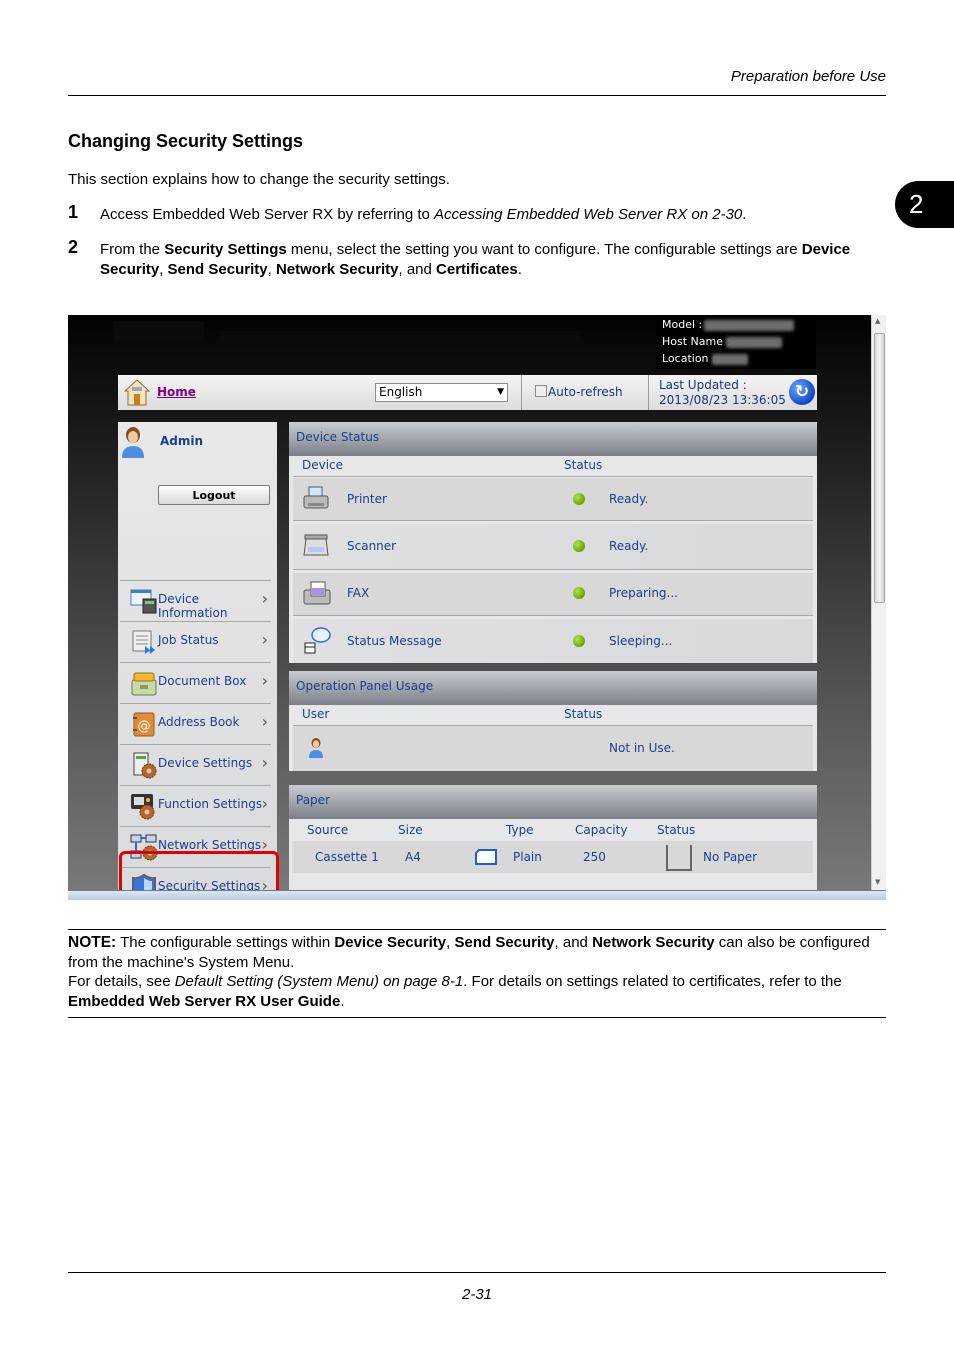  Describe the element at coordinates (401, 392) in the screenshot. I see `language-value: English` at that location.